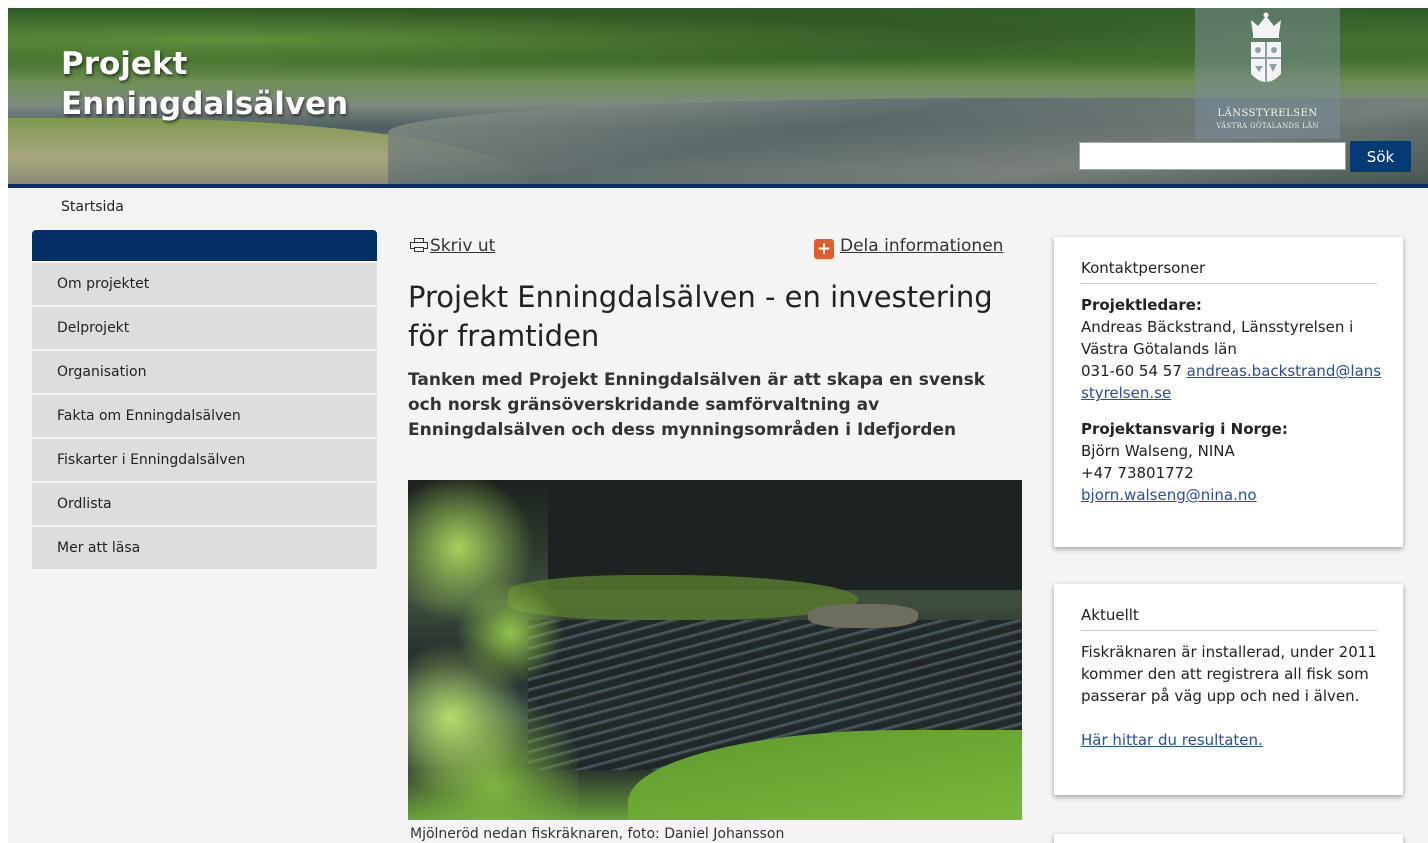 This screenshot has height=843, width=1428. I want to click on third-box, so click(1228, 838).